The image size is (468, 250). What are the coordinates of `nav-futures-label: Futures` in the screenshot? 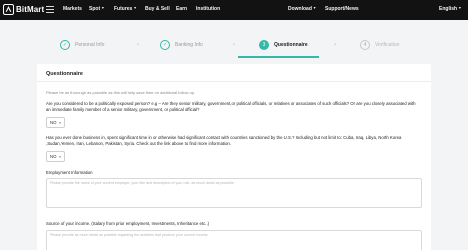 It's located at (123, 9).